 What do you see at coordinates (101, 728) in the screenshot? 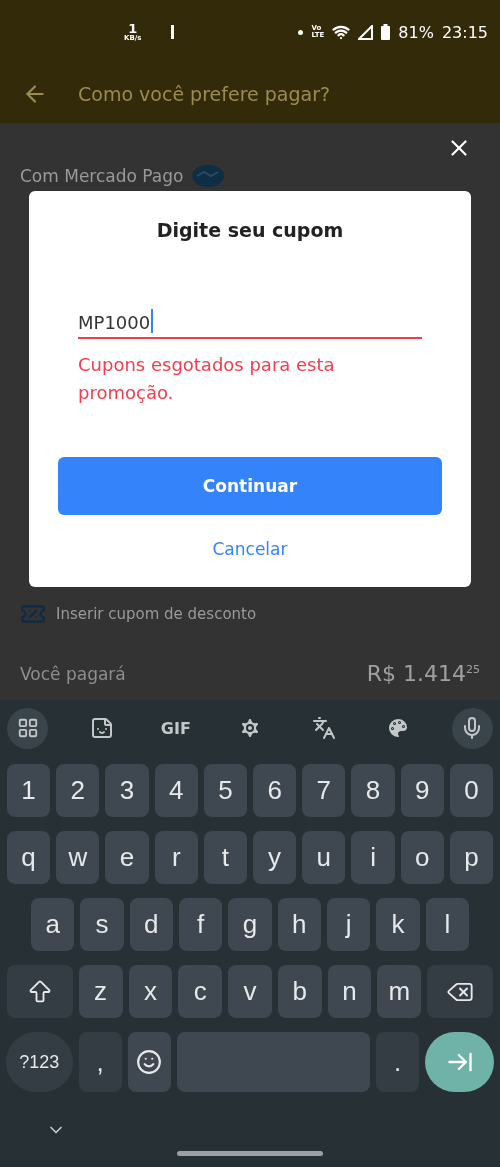
I see `sticker-icon` at bounding box center [101, 728].